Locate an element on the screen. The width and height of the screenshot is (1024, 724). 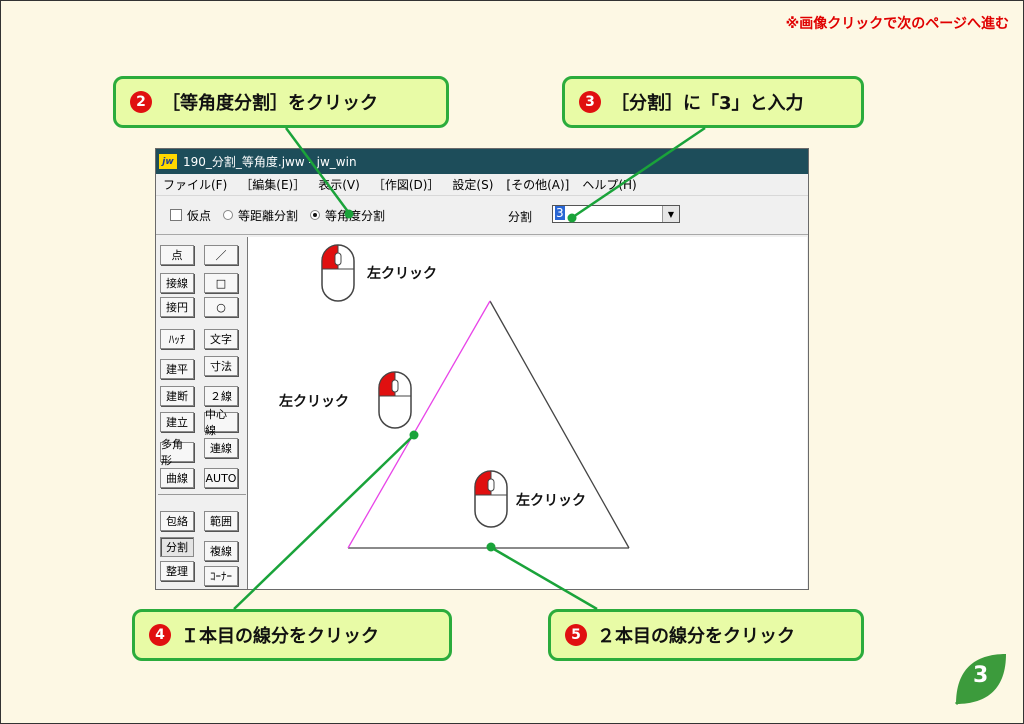
triangle-right-line is located at coordinates (559, 424).